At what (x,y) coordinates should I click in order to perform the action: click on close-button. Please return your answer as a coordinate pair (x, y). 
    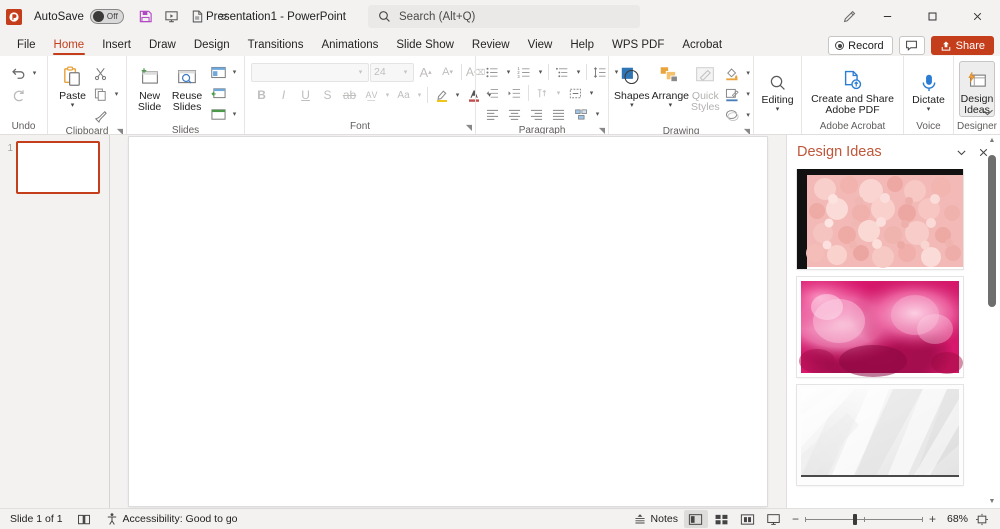
    Looking at the image, I should click on (977, 16).